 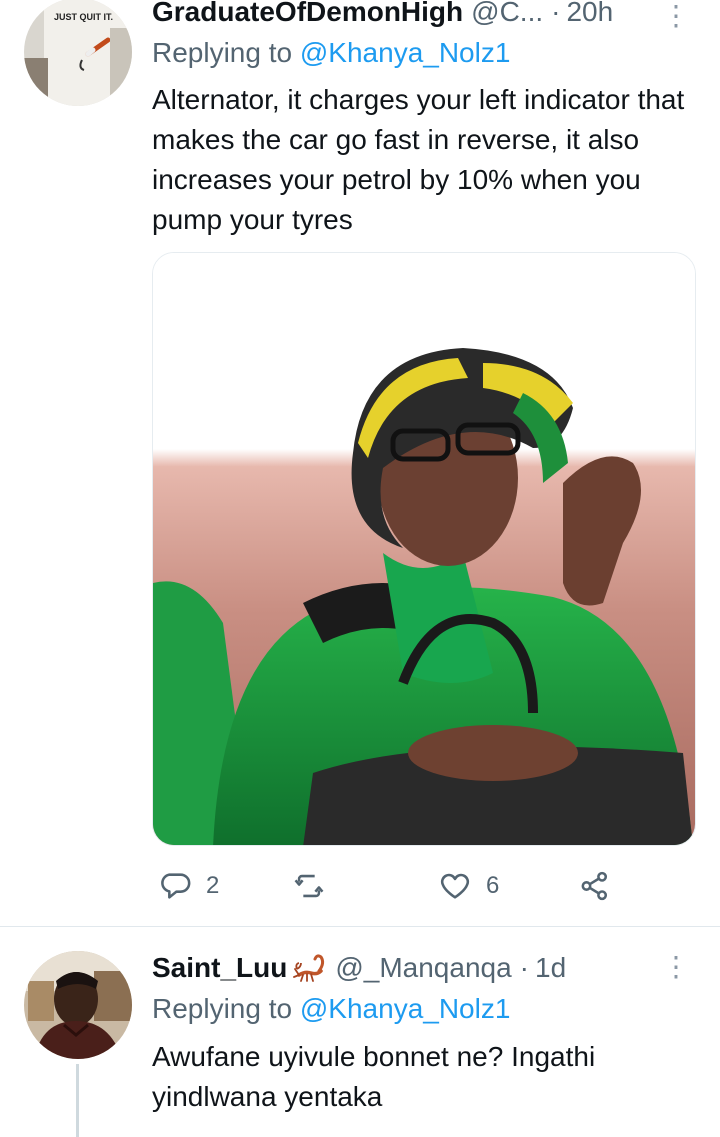 What do you see at coordinates (219, 968) in the screenshot?
I see `display-name: Saint_Luu` at bounding box center [219, 968].